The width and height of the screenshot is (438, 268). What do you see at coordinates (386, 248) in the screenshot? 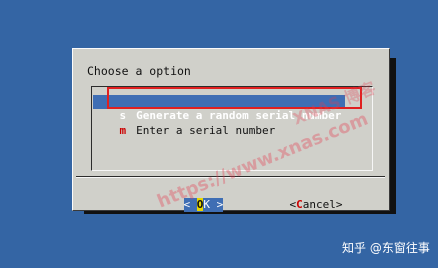
I see `author-credit: 知乎 @东窗往事` at bounding box center [386, 248].